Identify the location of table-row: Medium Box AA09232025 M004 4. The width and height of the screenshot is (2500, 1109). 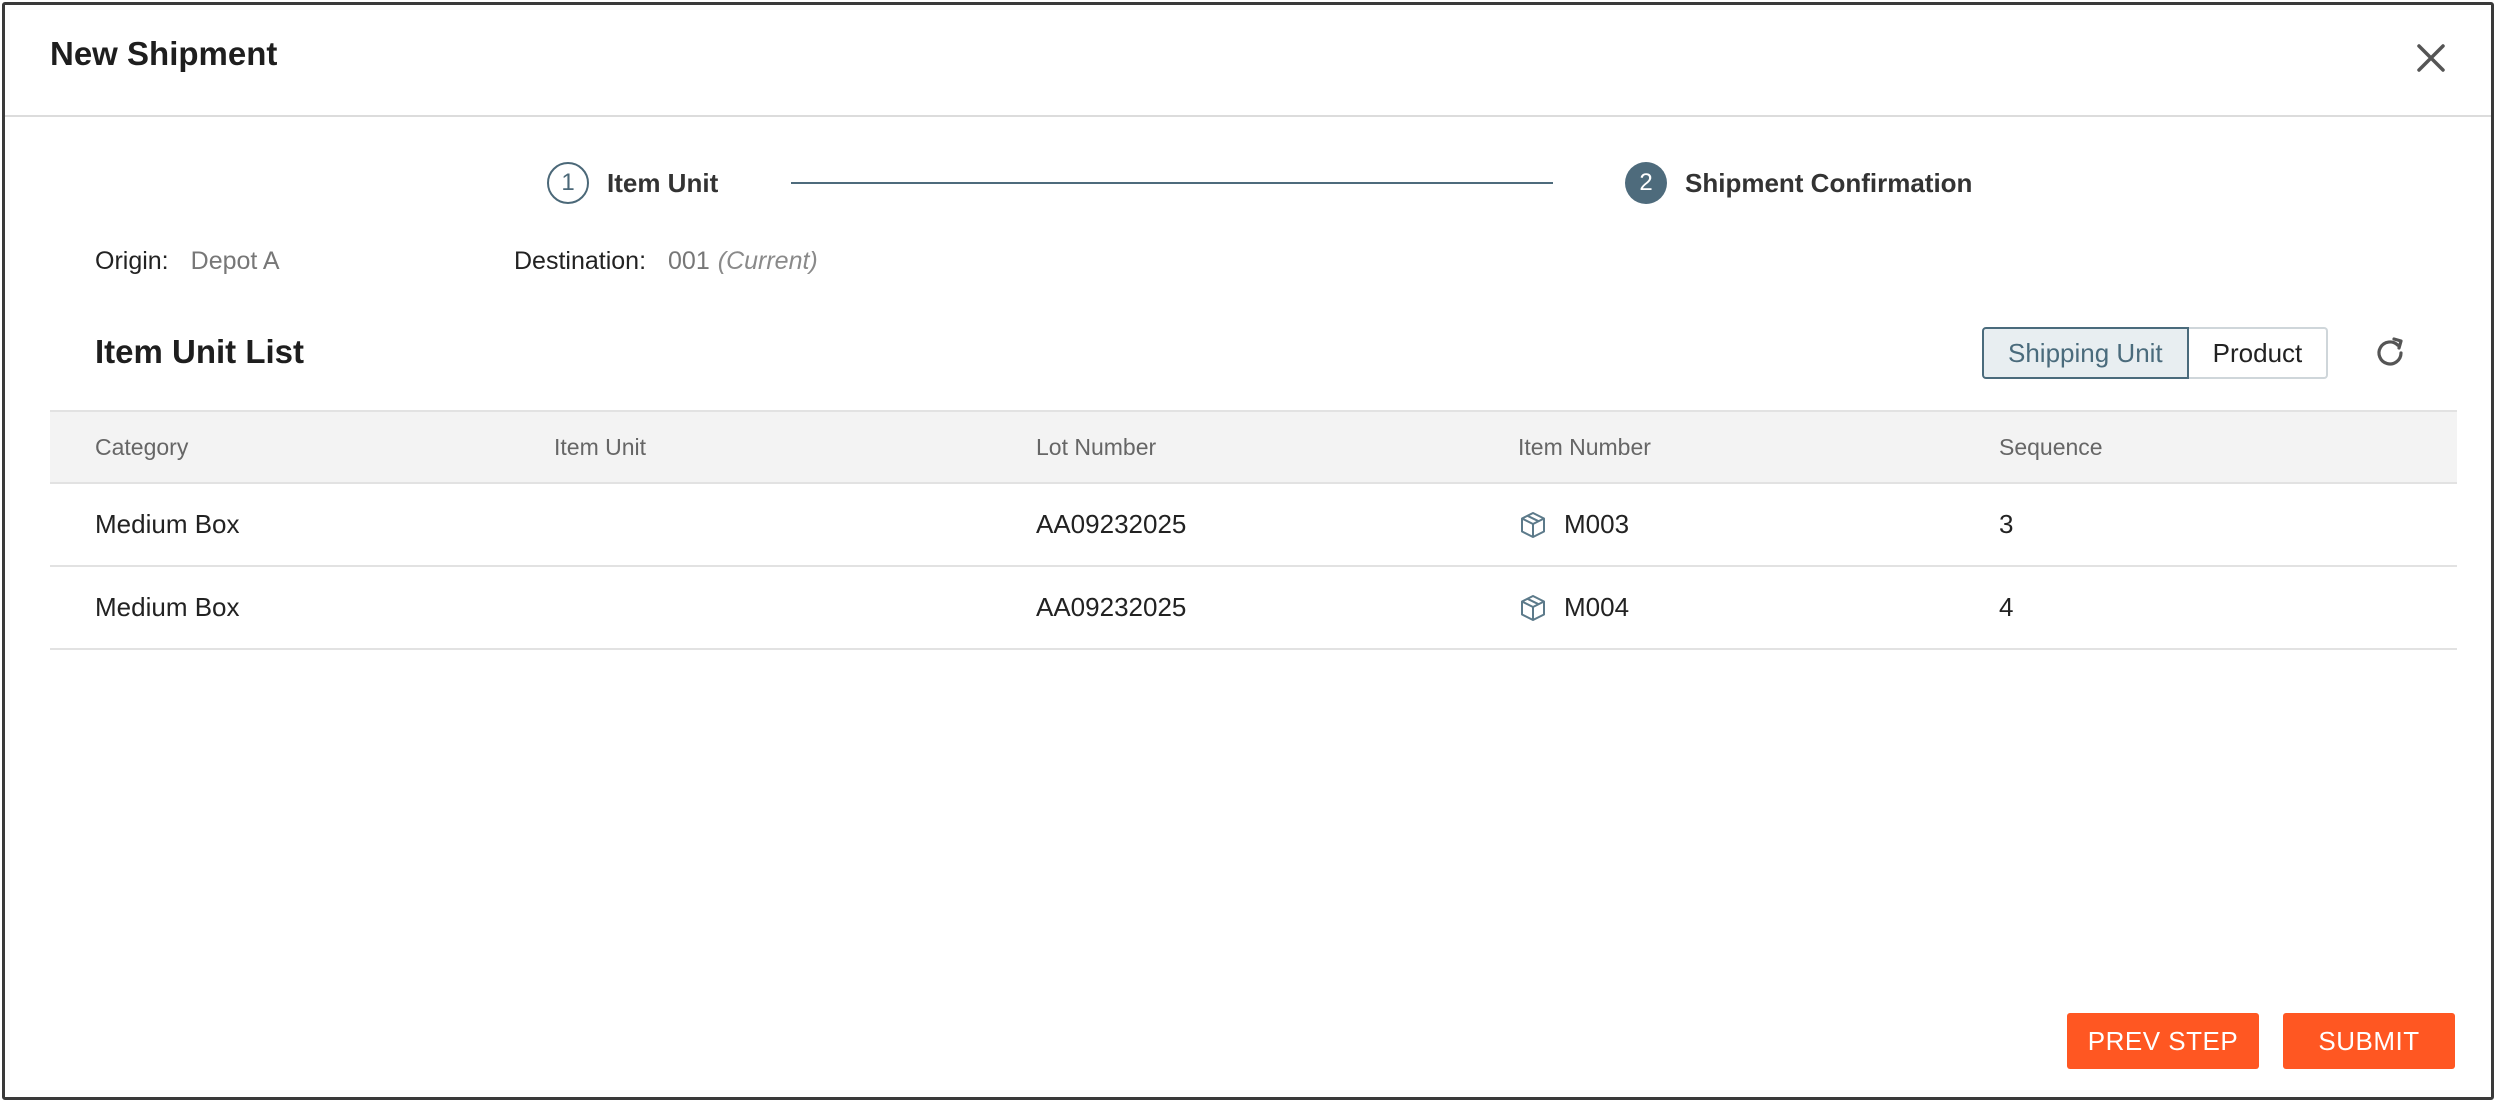
(1253, 608).